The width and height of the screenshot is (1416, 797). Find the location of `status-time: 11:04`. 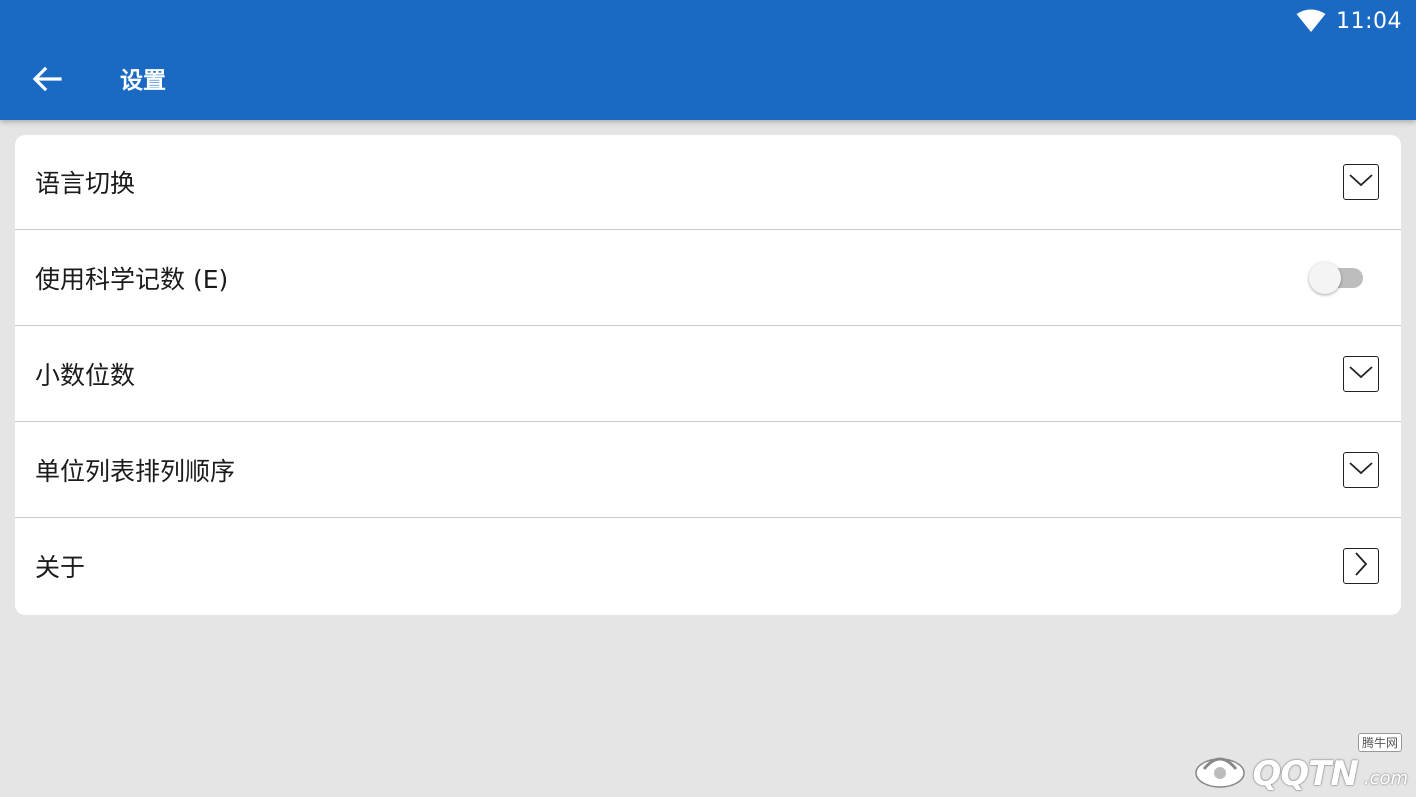

status-time: 11:04 is located at coordinates (1369, 21).